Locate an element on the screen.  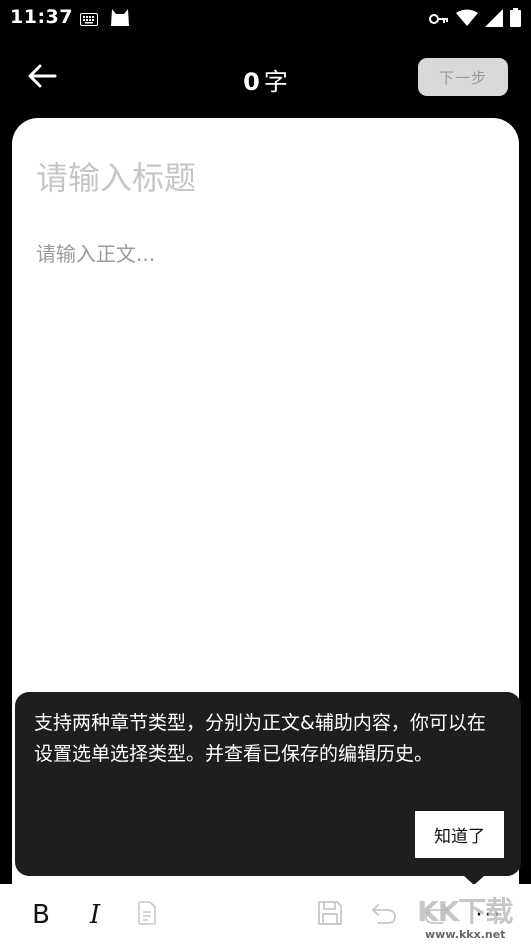
word-count-value: 0 is located at coordinates (251, 82).